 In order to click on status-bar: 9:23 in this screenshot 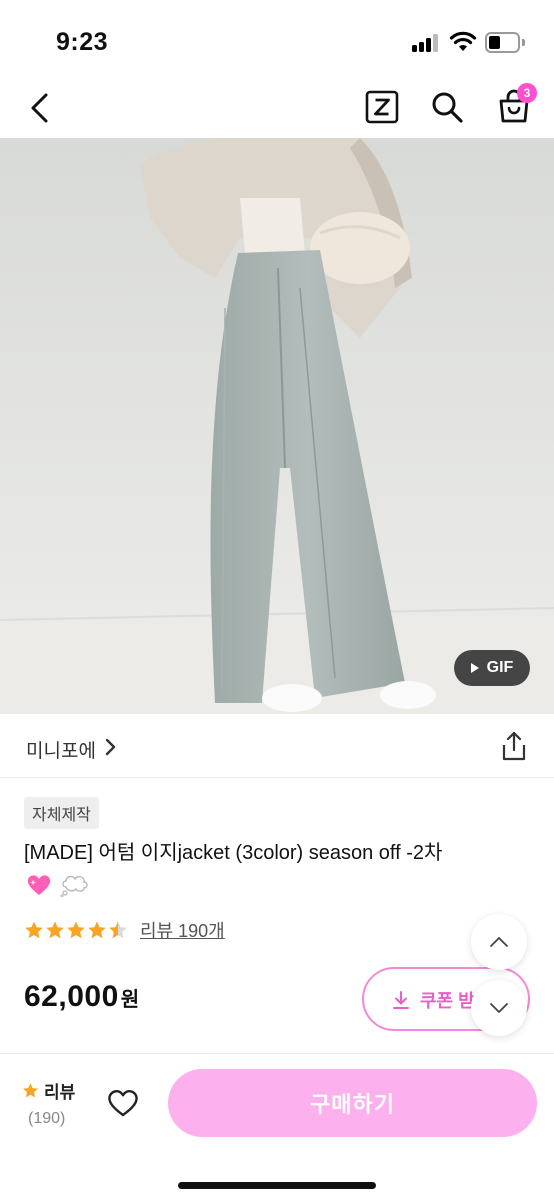, I will do `click(277, 40)`.